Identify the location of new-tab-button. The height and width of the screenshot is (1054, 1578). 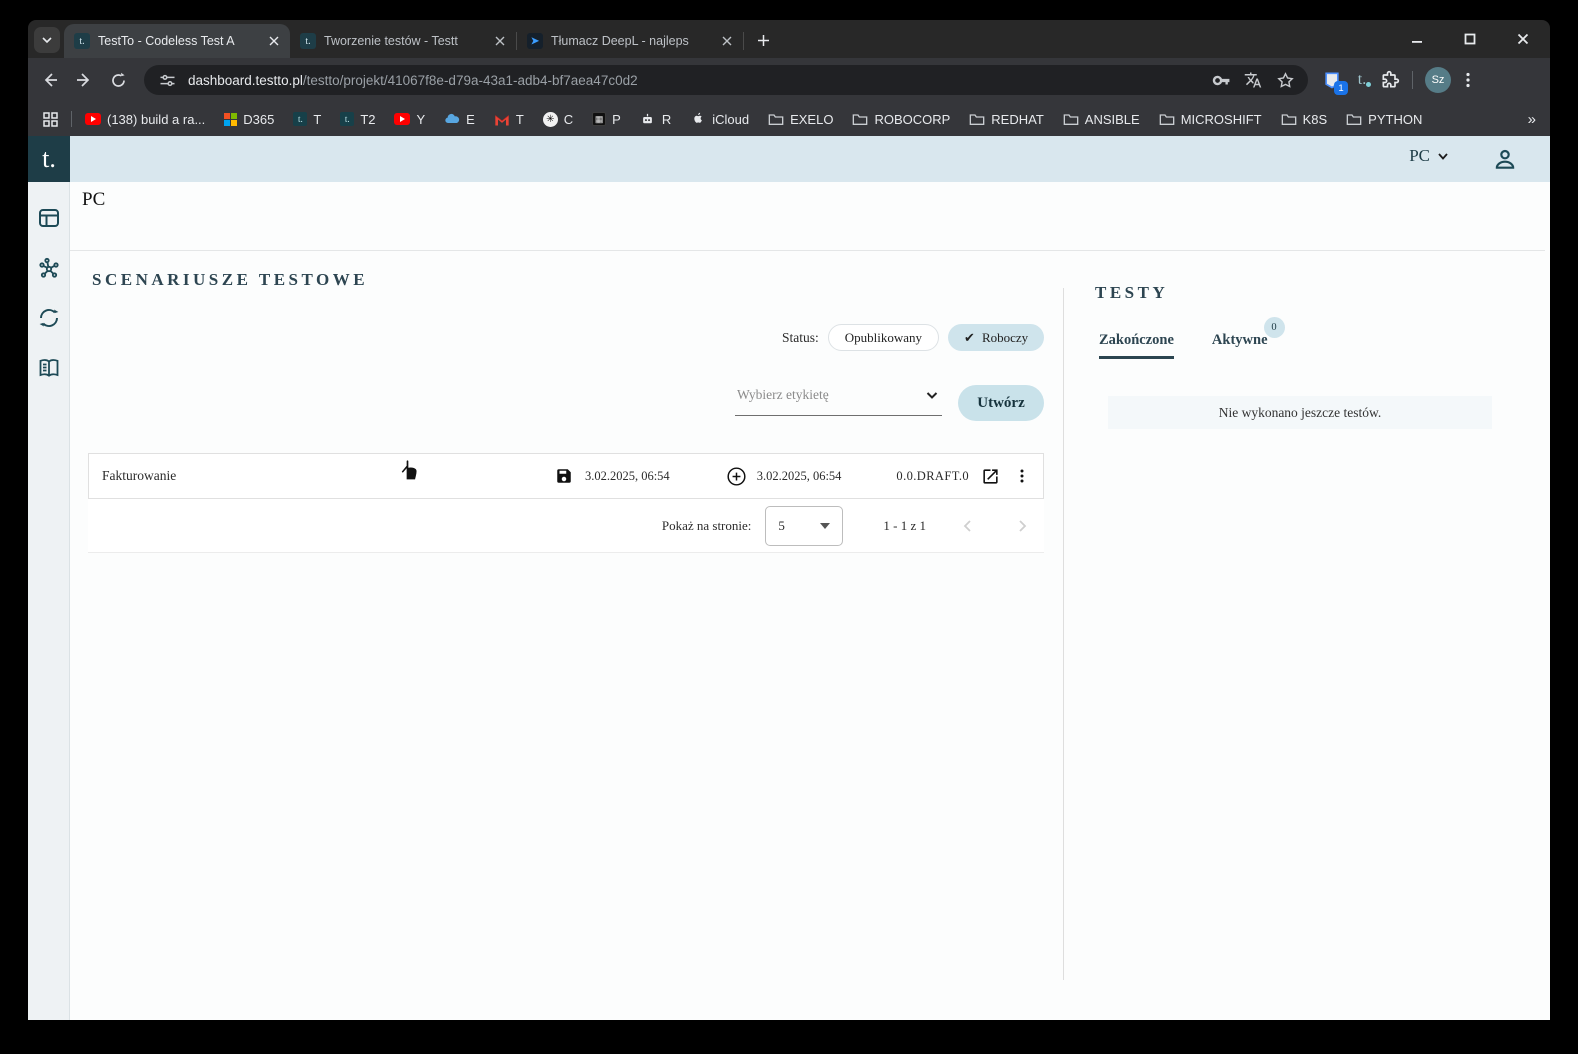
(763, 40).